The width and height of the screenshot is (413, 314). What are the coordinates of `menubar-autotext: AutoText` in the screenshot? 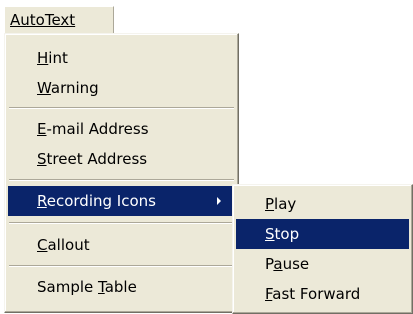 It's located at (59, 19).